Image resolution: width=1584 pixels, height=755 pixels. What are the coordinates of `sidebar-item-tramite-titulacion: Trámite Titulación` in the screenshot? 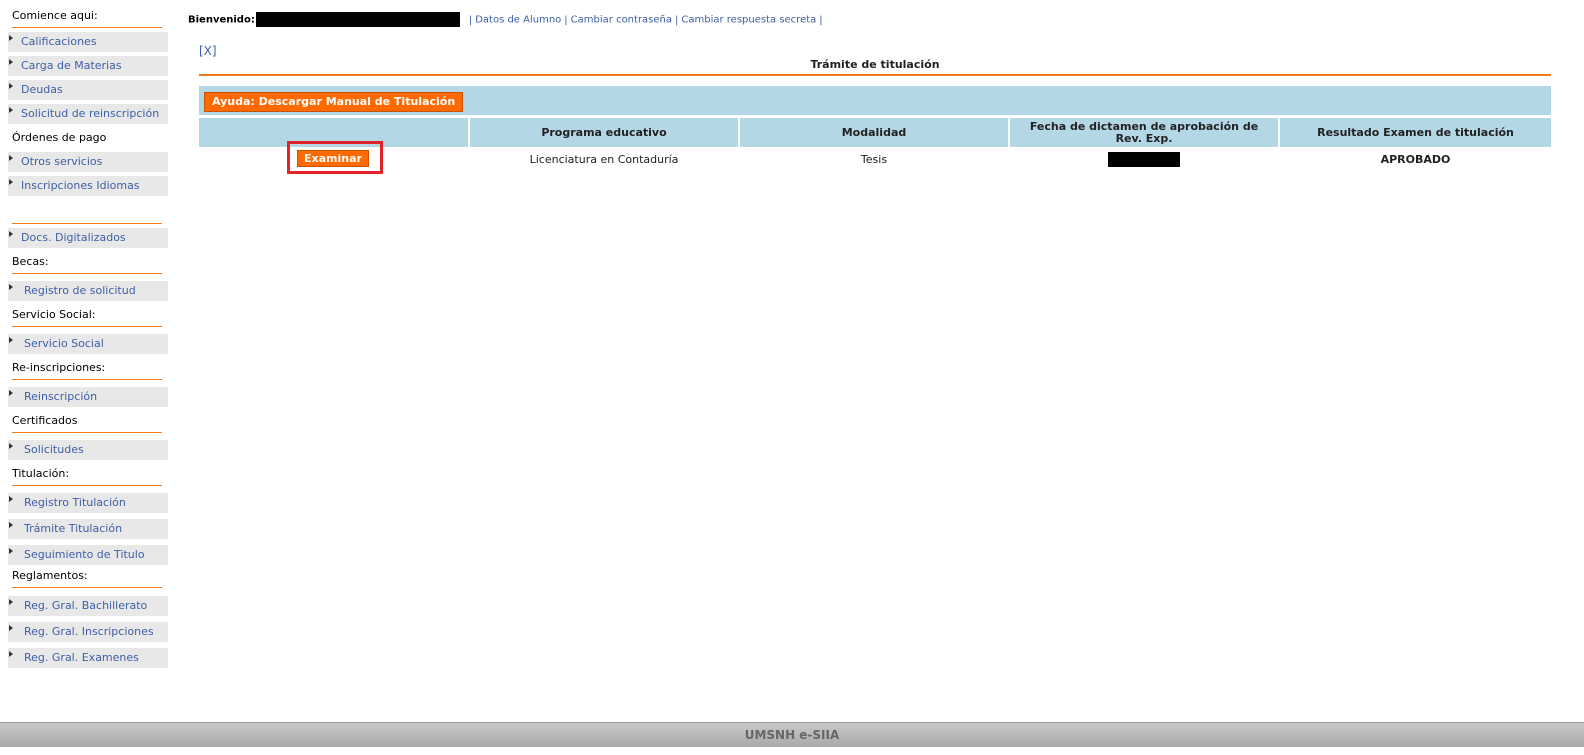 It's located at (88, 529).